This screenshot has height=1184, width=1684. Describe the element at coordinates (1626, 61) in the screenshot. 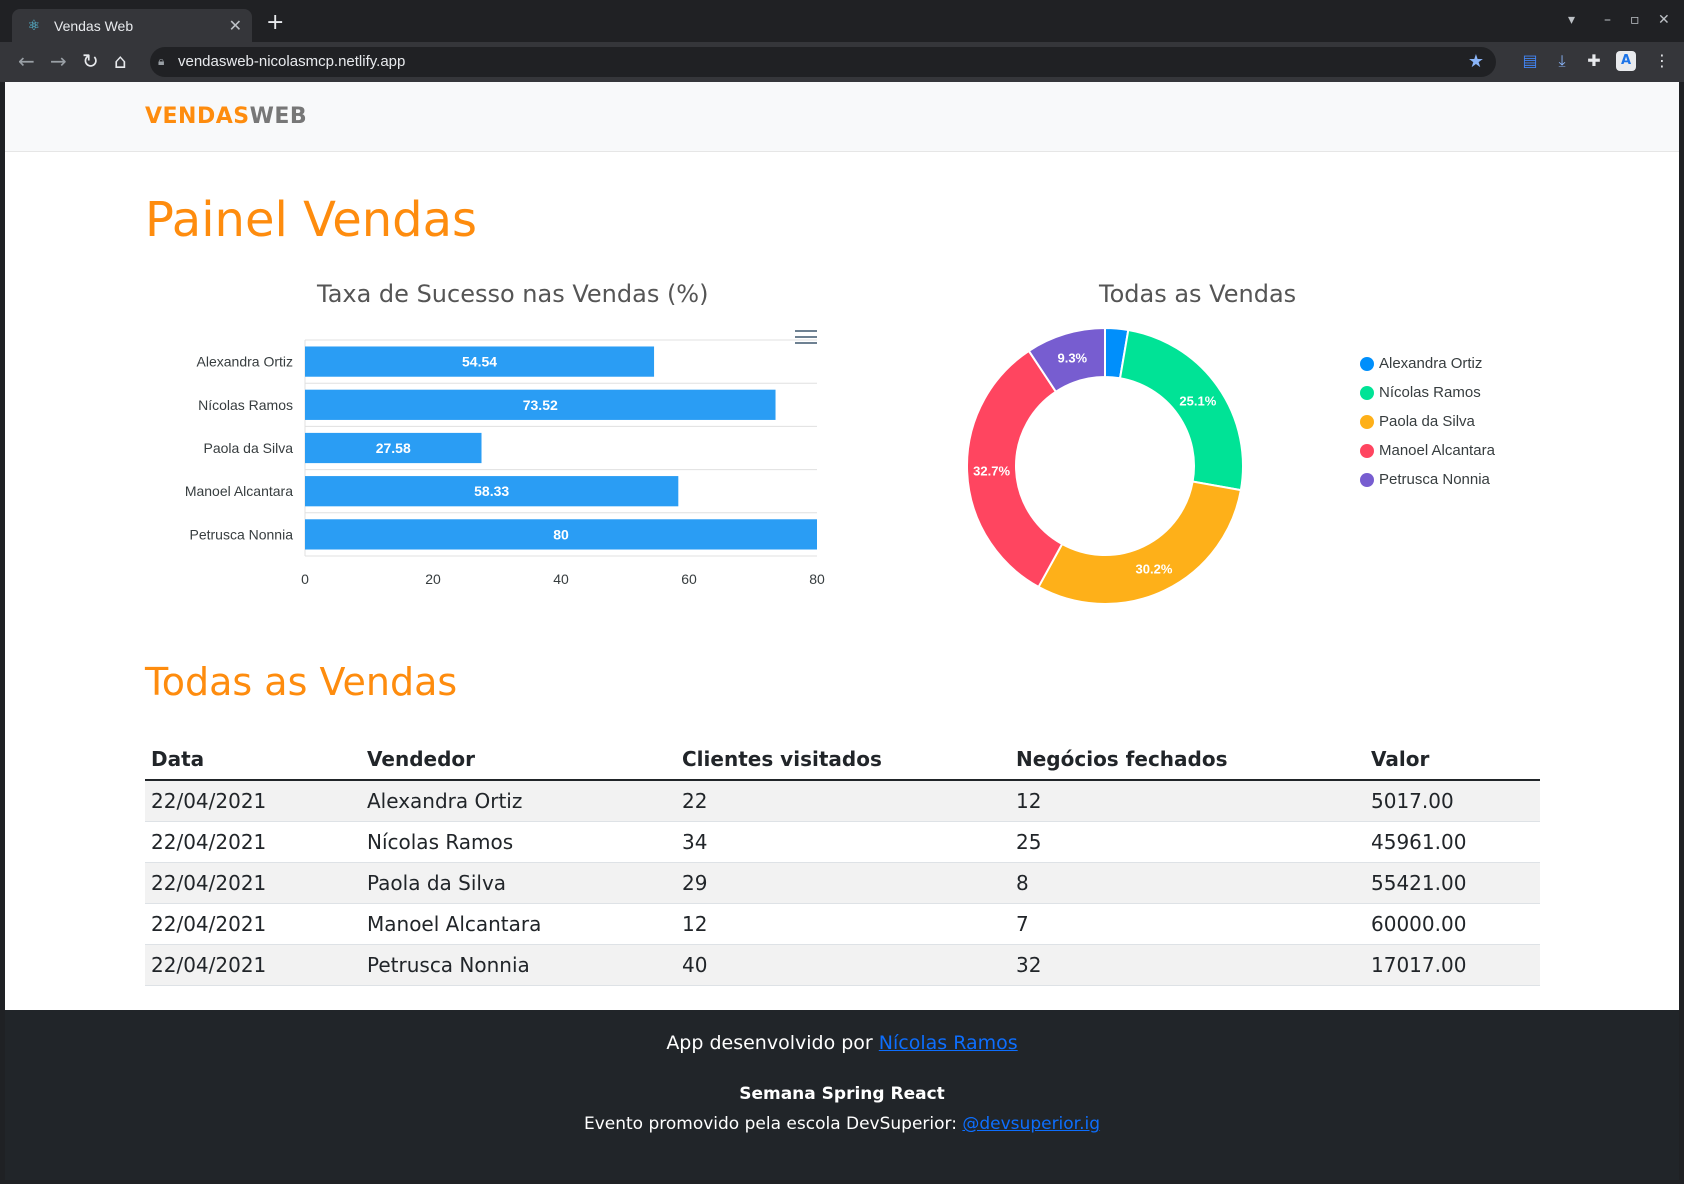

I see `profile-avatar-icon: A` at that location.